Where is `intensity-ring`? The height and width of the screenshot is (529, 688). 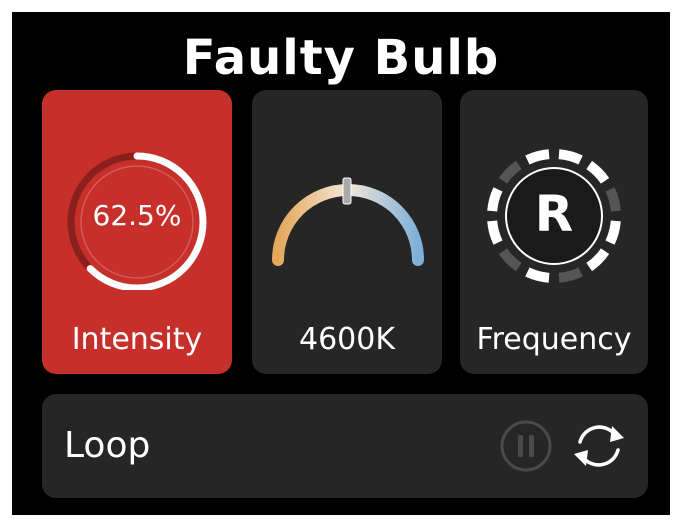
intensity-ring is located at coordinates (137, 221).